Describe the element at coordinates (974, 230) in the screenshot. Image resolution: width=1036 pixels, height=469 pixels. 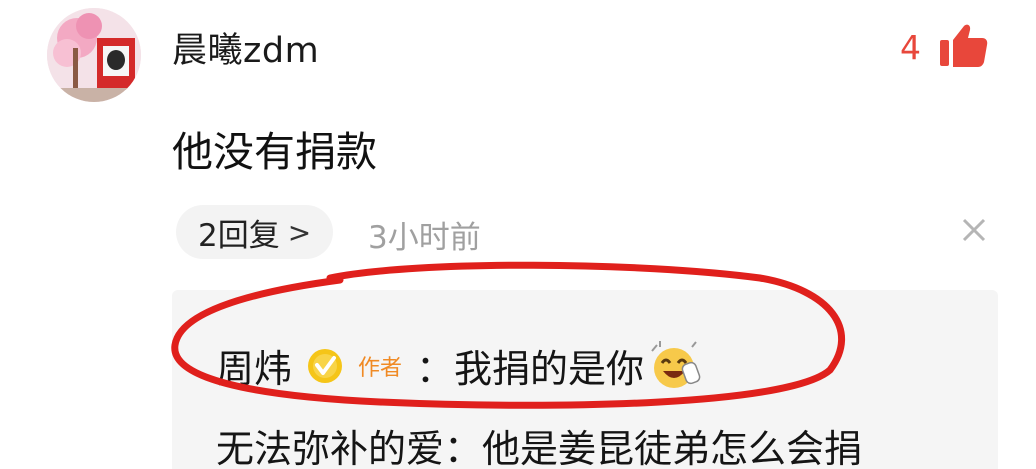
I see `close-icon` at that location.